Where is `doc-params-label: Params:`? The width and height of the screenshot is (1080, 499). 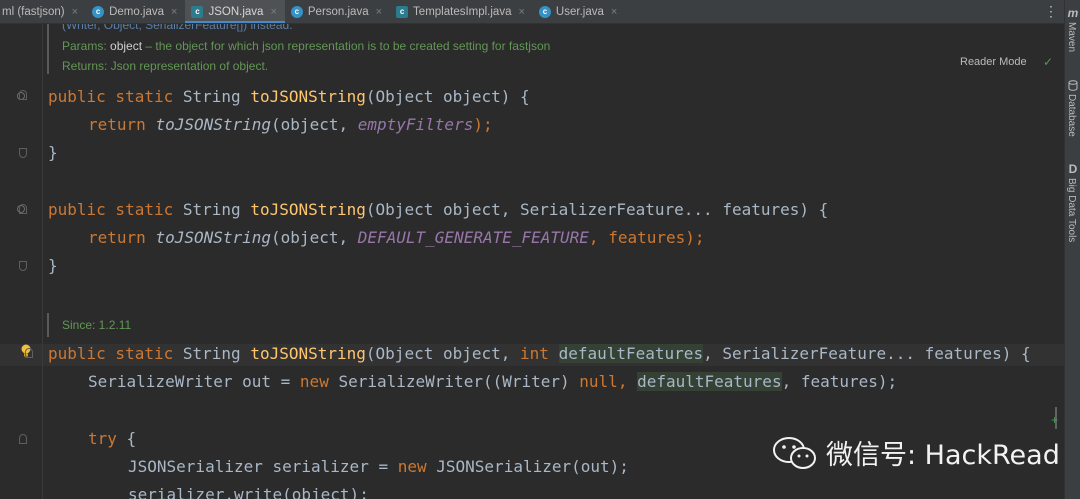 doc-params-label: Params: is located at coordinates (84, 46).